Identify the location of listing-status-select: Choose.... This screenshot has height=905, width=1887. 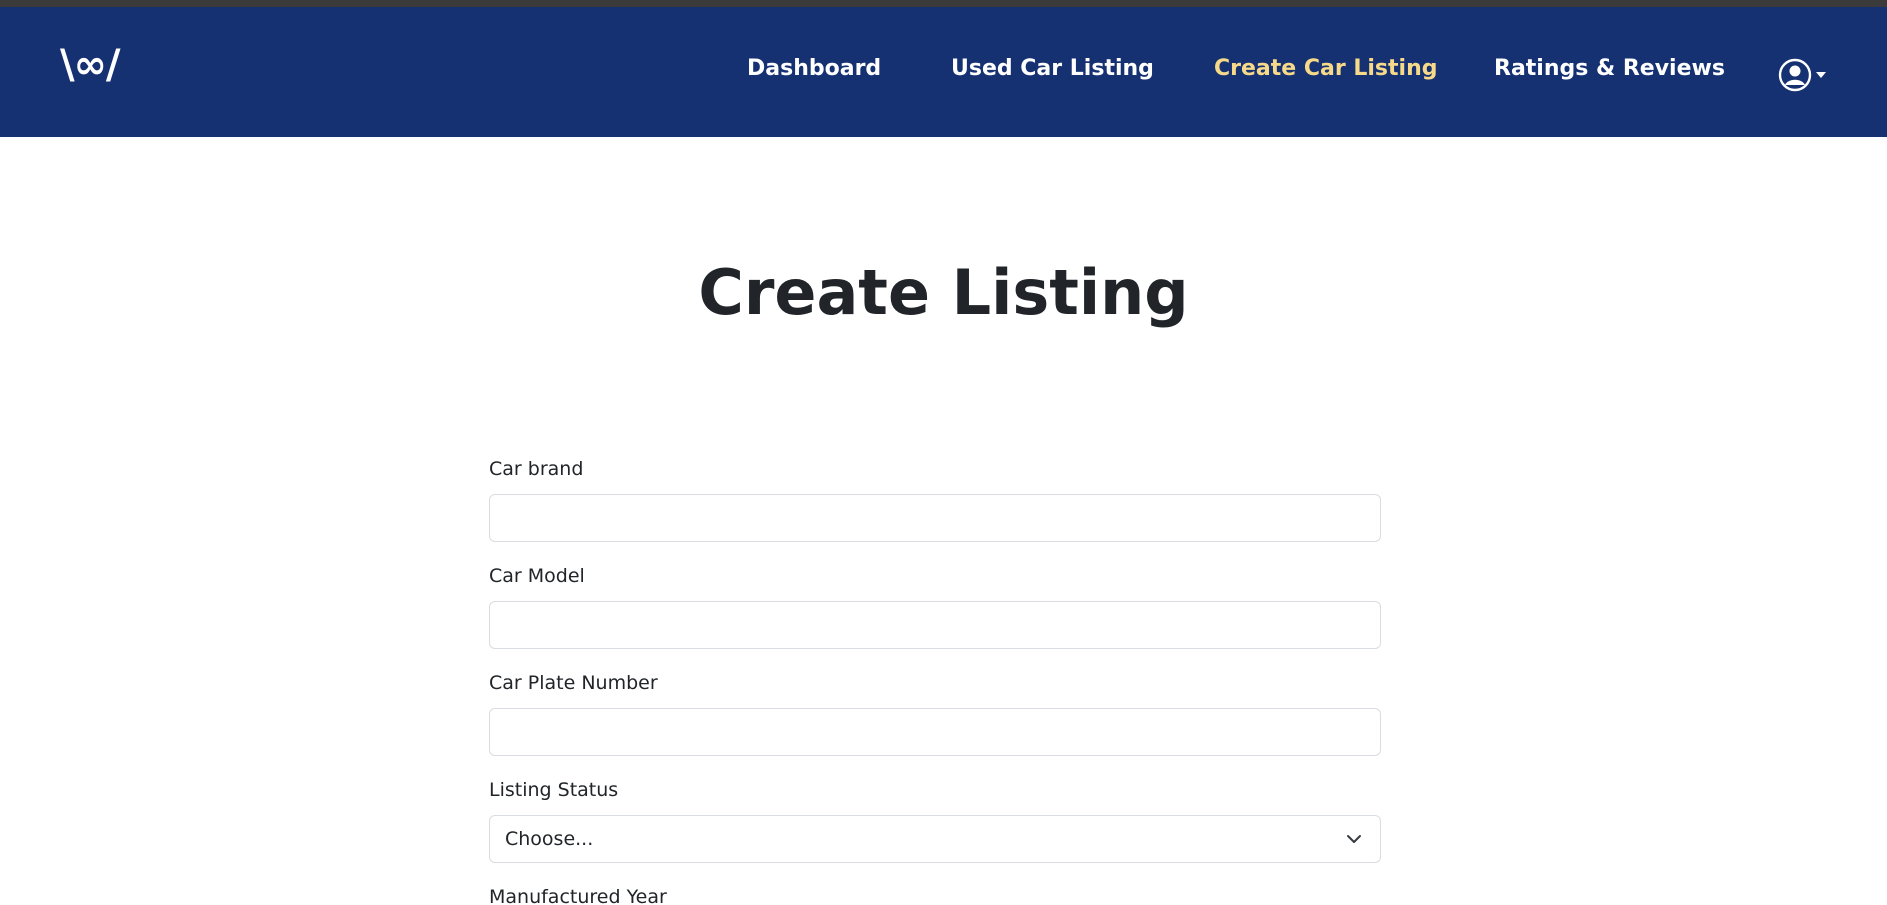
(935, 839).